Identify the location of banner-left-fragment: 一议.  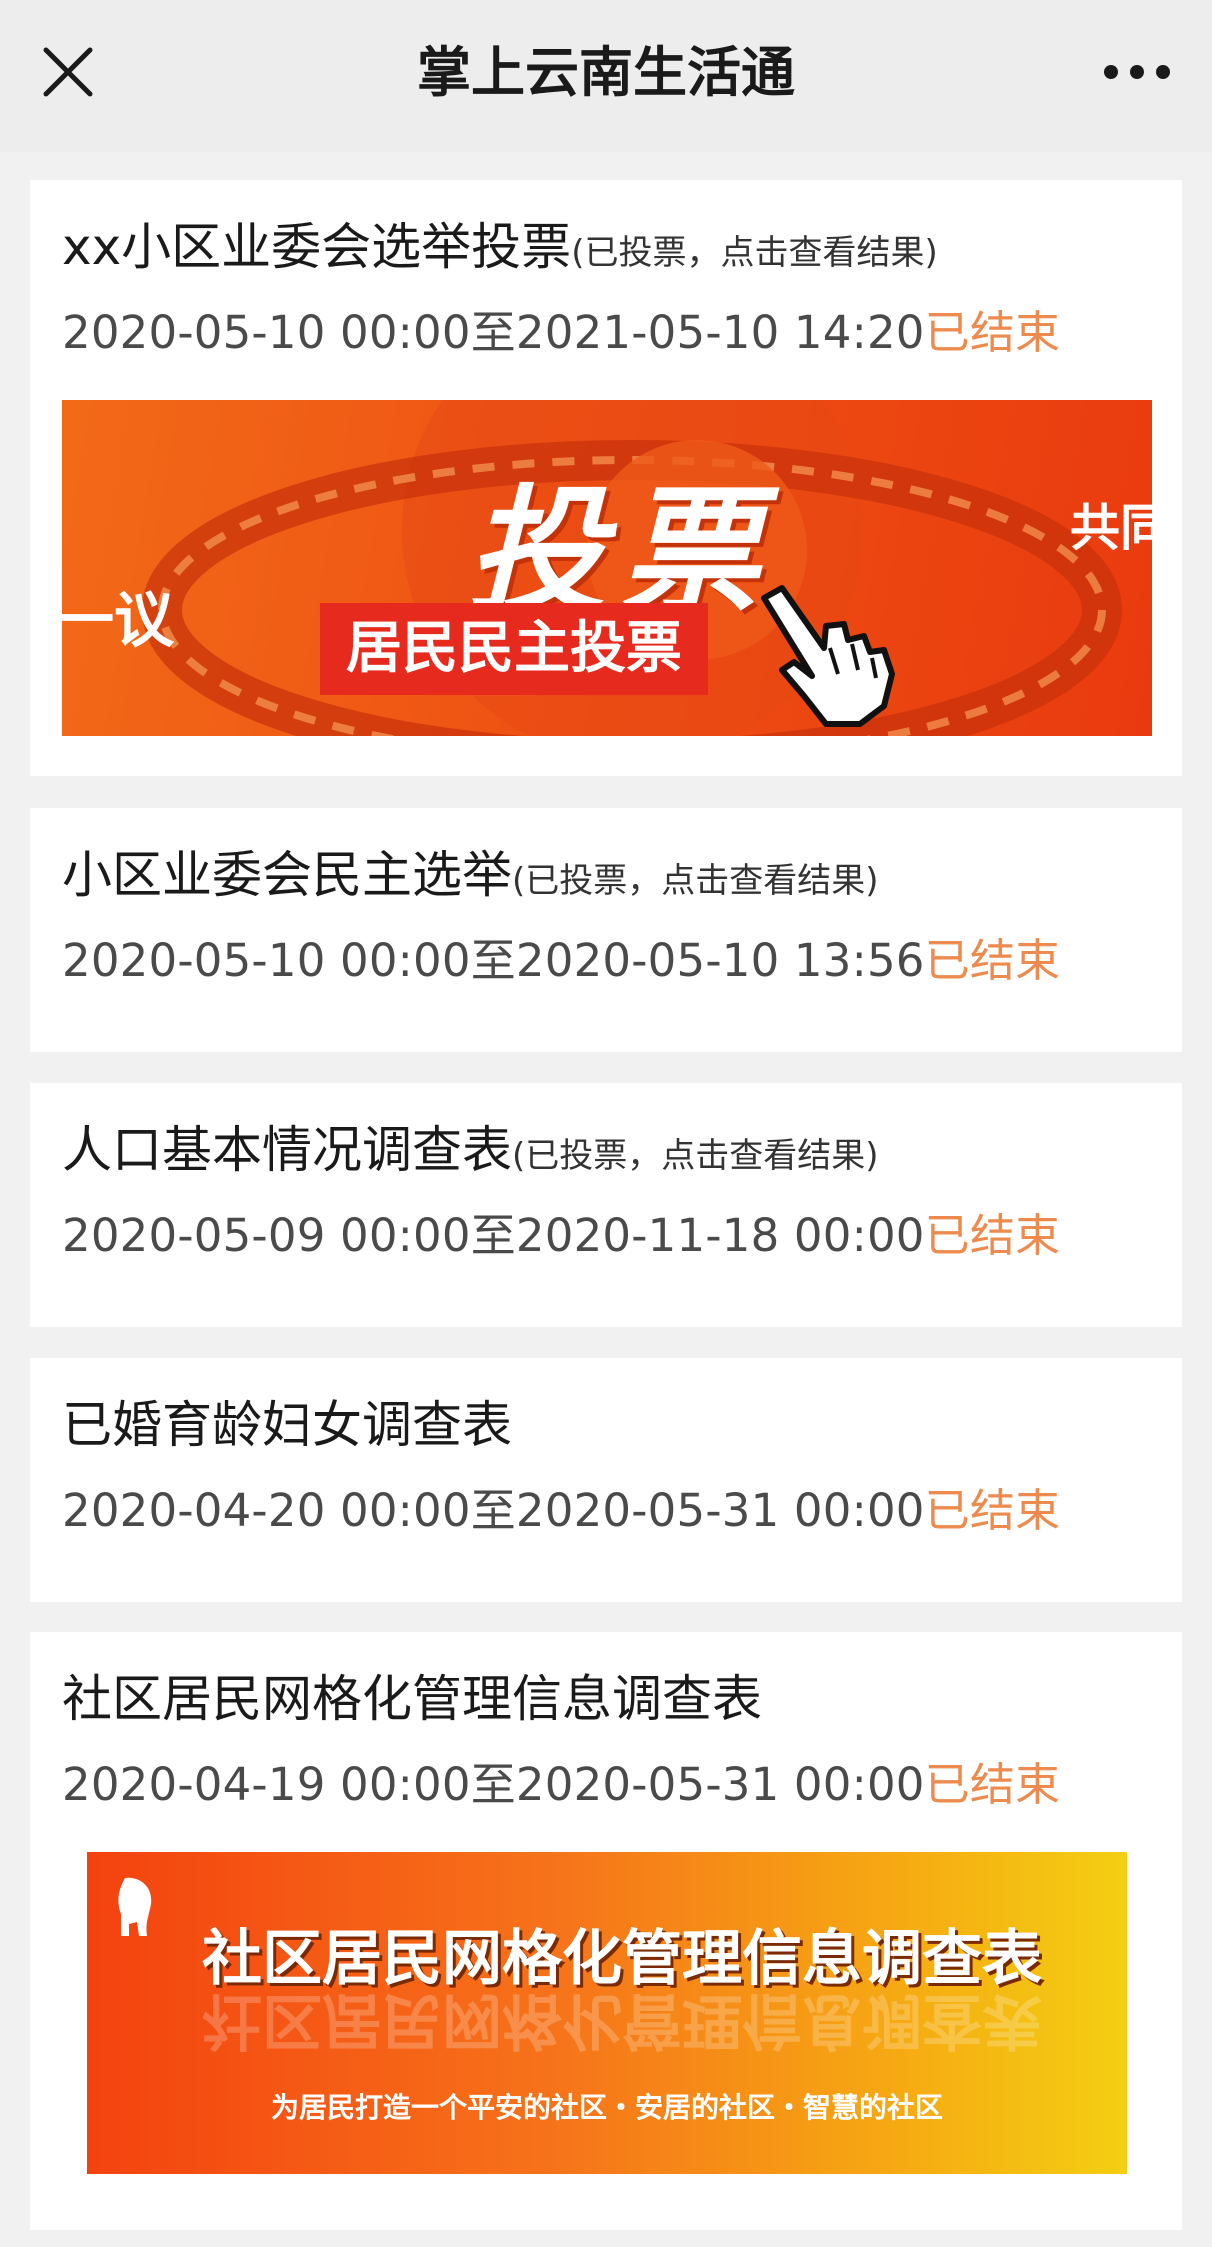
(118, 621).